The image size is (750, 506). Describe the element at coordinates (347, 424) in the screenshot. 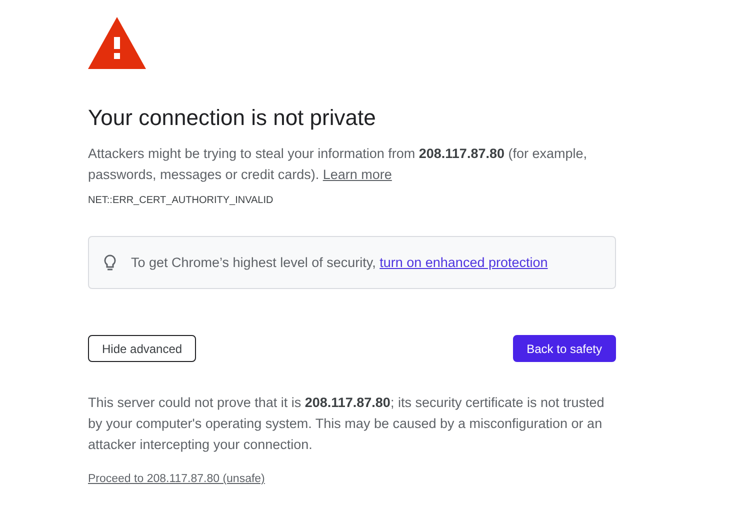

I see `details-paragraph: This server could not prove that it is 208.117.87.80; its security certificate is not trusted by your computer's operating system. This may be caused by a misconfiguration or an attacker intercepting your connection.` at that location.